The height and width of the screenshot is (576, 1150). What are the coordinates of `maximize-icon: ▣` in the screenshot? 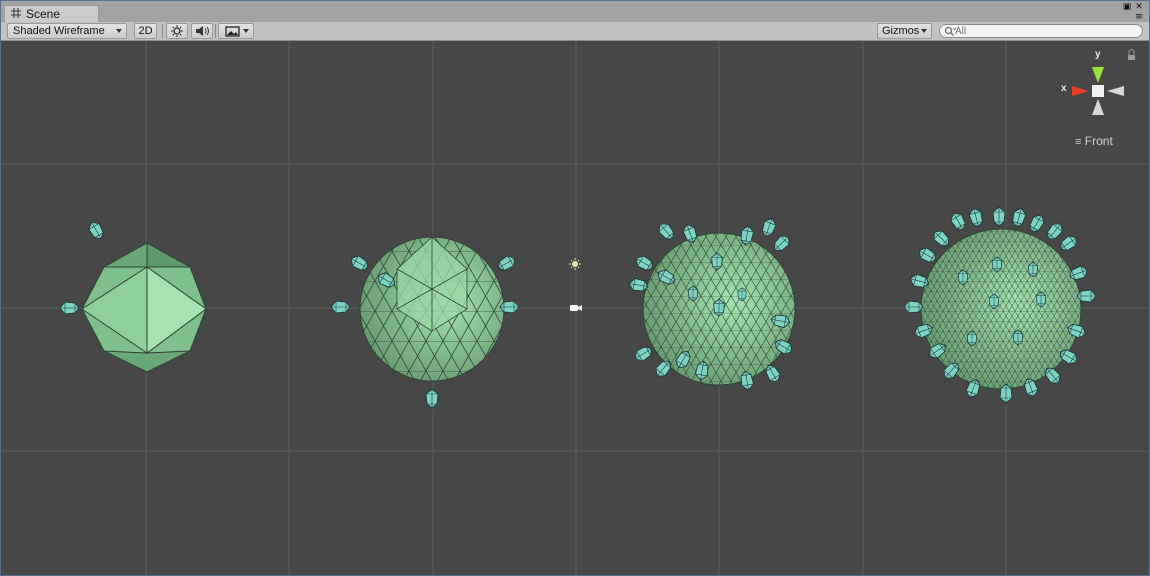 It's located at (1127, 7).